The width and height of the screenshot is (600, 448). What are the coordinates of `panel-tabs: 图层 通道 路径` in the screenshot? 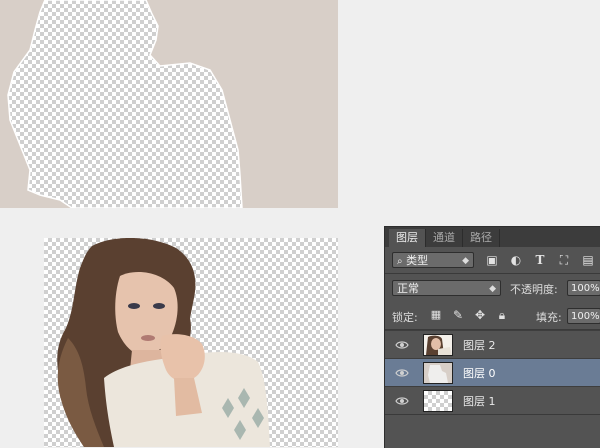 It's located at (492, 237).